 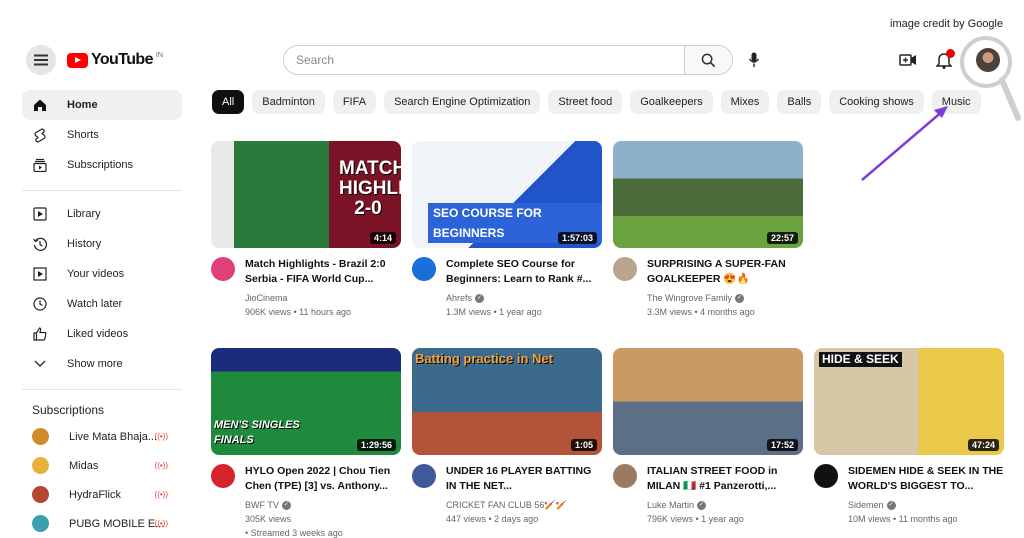 I want to click on video-duration: 1:29:56, so click(x=376, y=445).